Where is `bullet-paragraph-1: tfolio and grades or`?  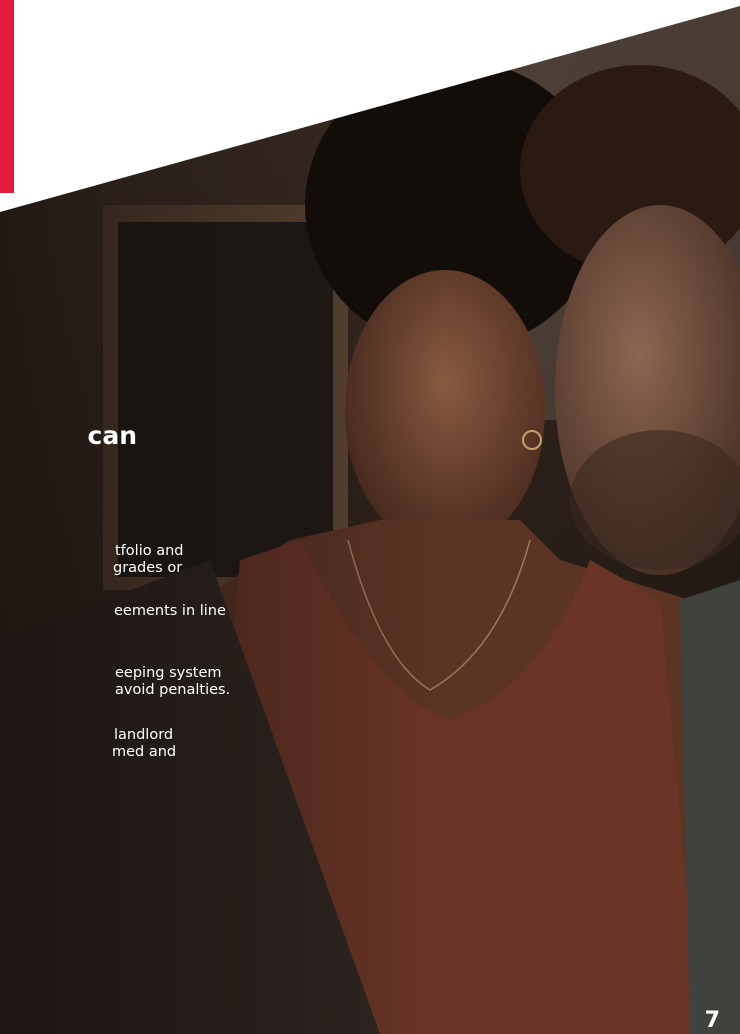 bullet-paragraph-1: tfolio and grades or is located at coordinates (370, 560).